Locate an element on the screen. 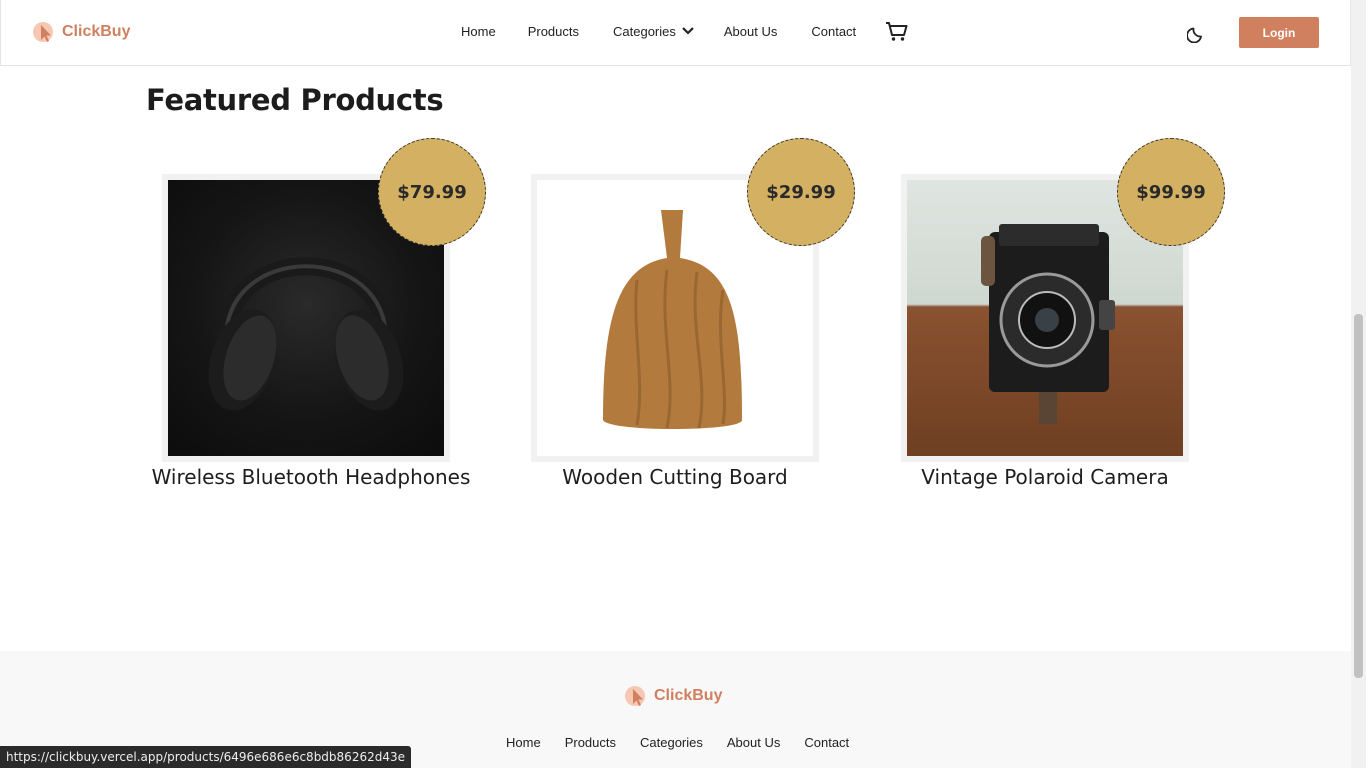 This screenshot has width=1366, height=768. footer-link-products: Products is located at coordinates (590, 742).